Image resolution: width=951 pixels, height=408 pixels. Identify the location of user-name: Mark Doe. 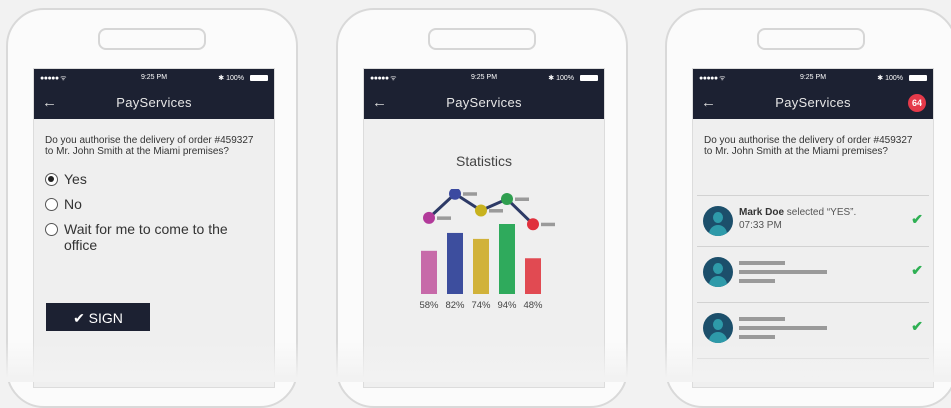
(762, 212).